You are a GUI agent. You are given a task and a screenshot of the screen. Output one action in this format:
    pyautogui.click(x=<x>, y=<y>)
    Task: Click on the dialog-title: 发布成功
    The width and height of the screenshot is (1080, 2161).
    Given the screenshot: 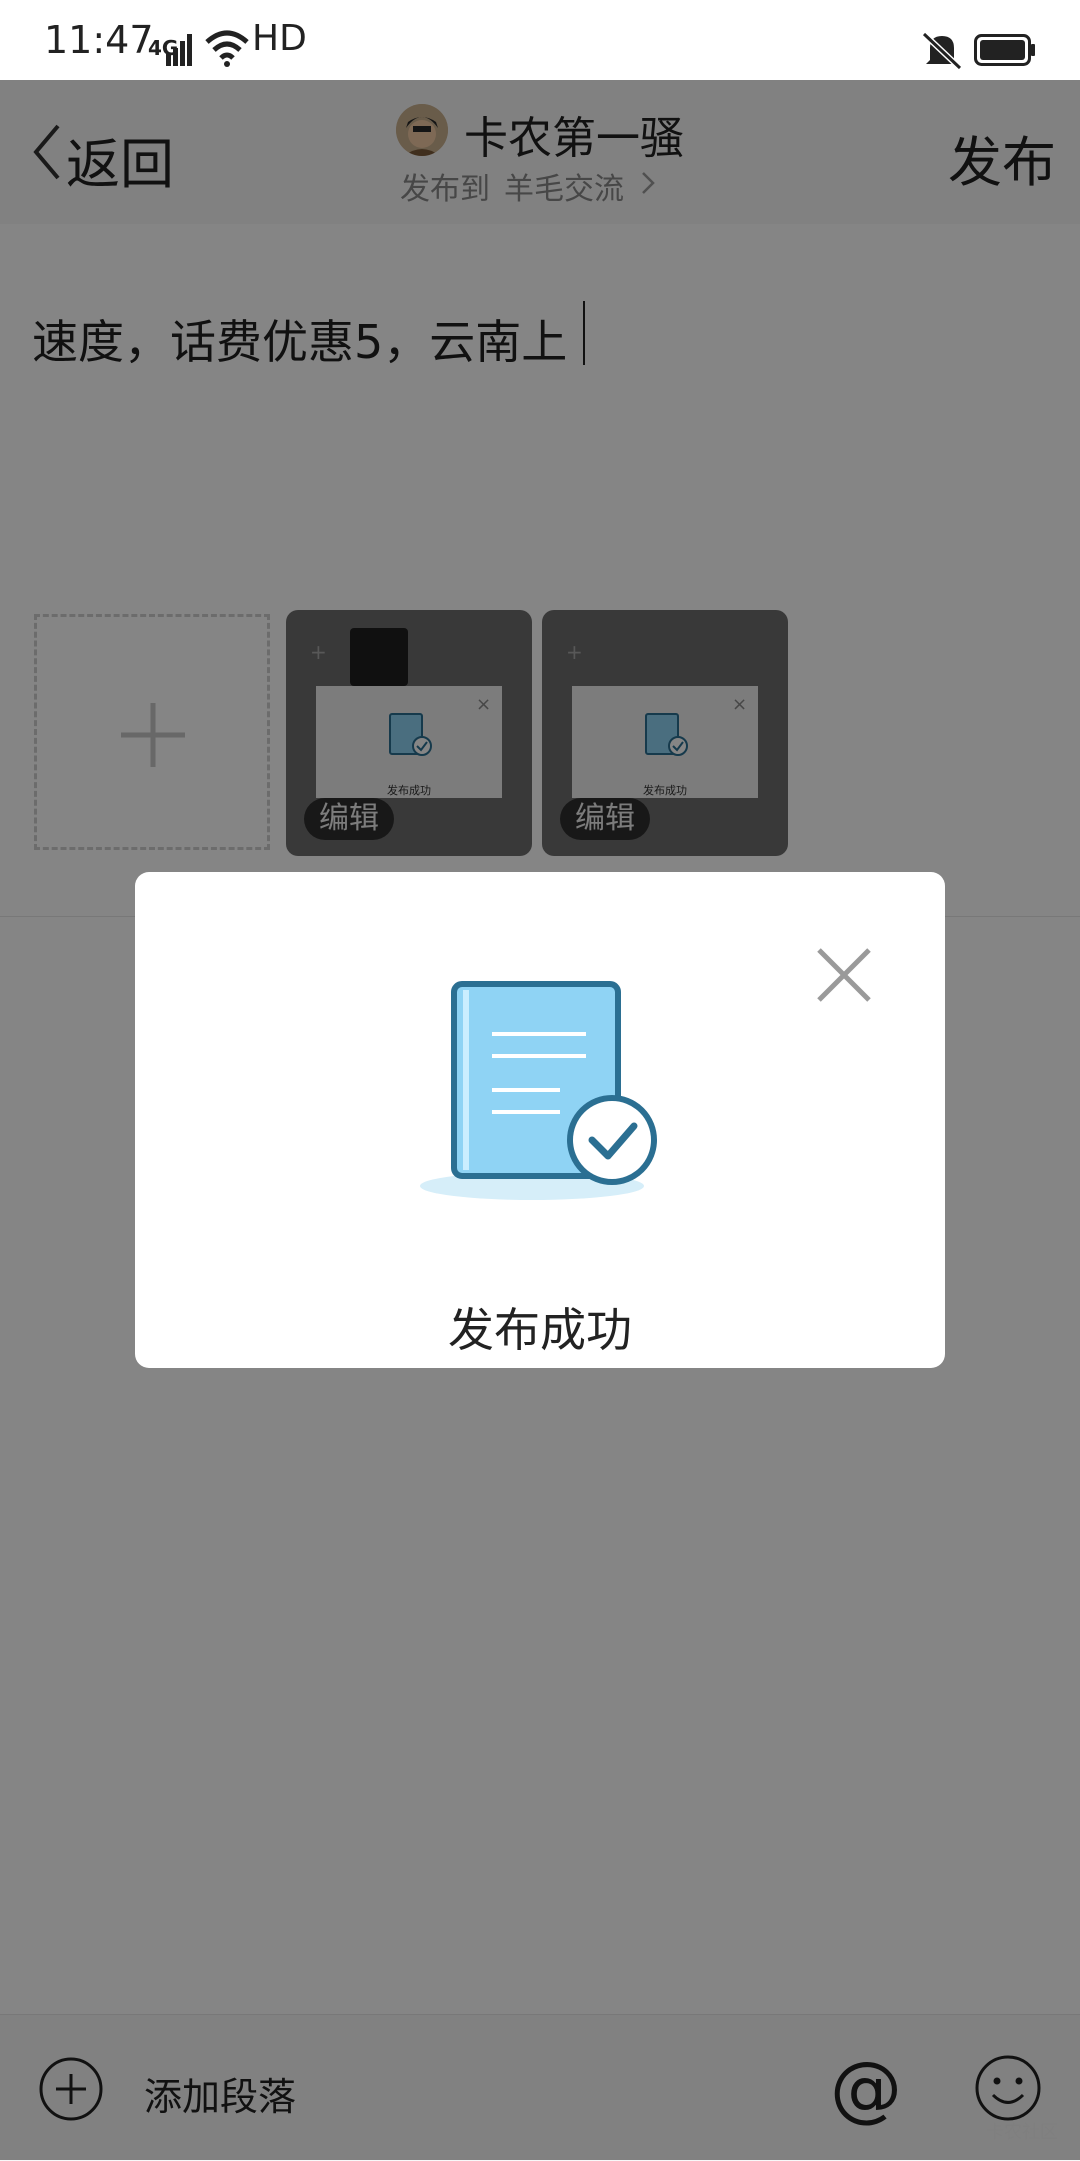 What is the action you would take?
    pyautogui.click(x=540, y=1330)
    